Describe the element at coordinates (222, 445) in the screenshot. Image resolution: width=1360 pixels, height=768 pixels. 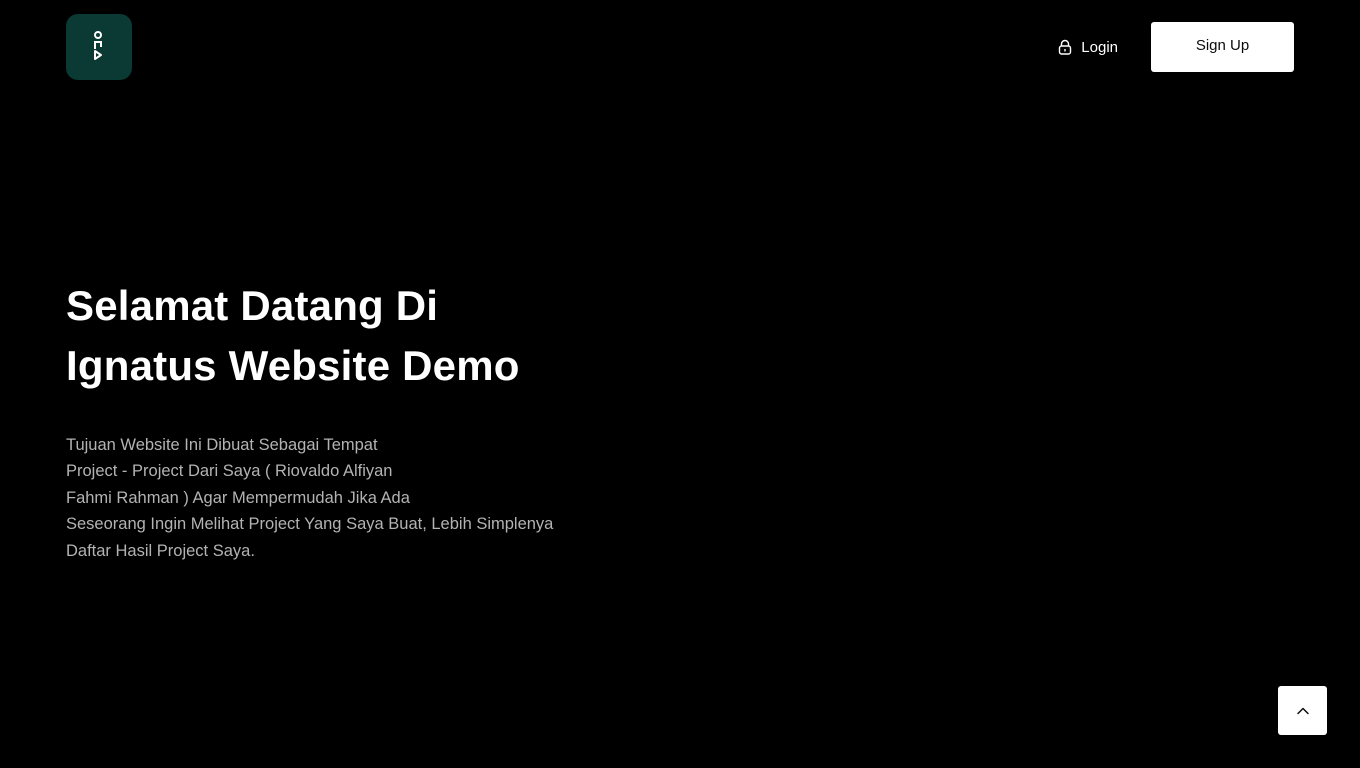
I see `hero-description-line: Tujuan Website Ini Dibuat Sebagai Tempat` at that location.